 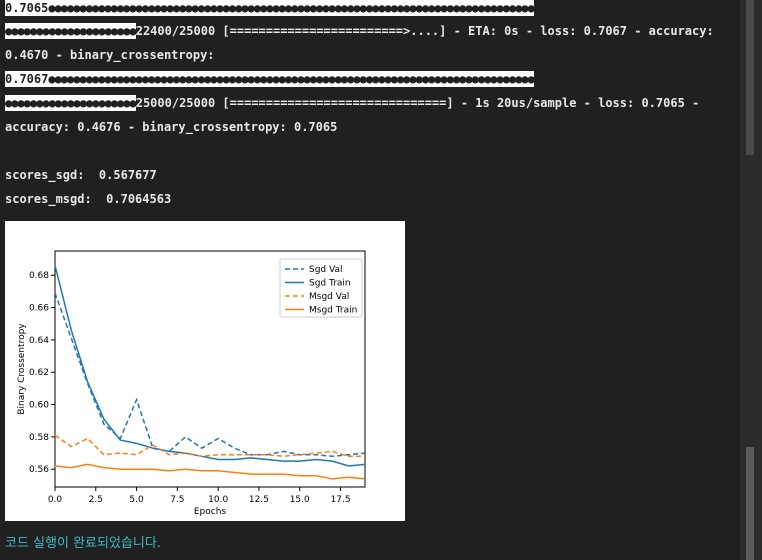 I want to click on y-tick-label: 0.58, so click(x=39, y=438).